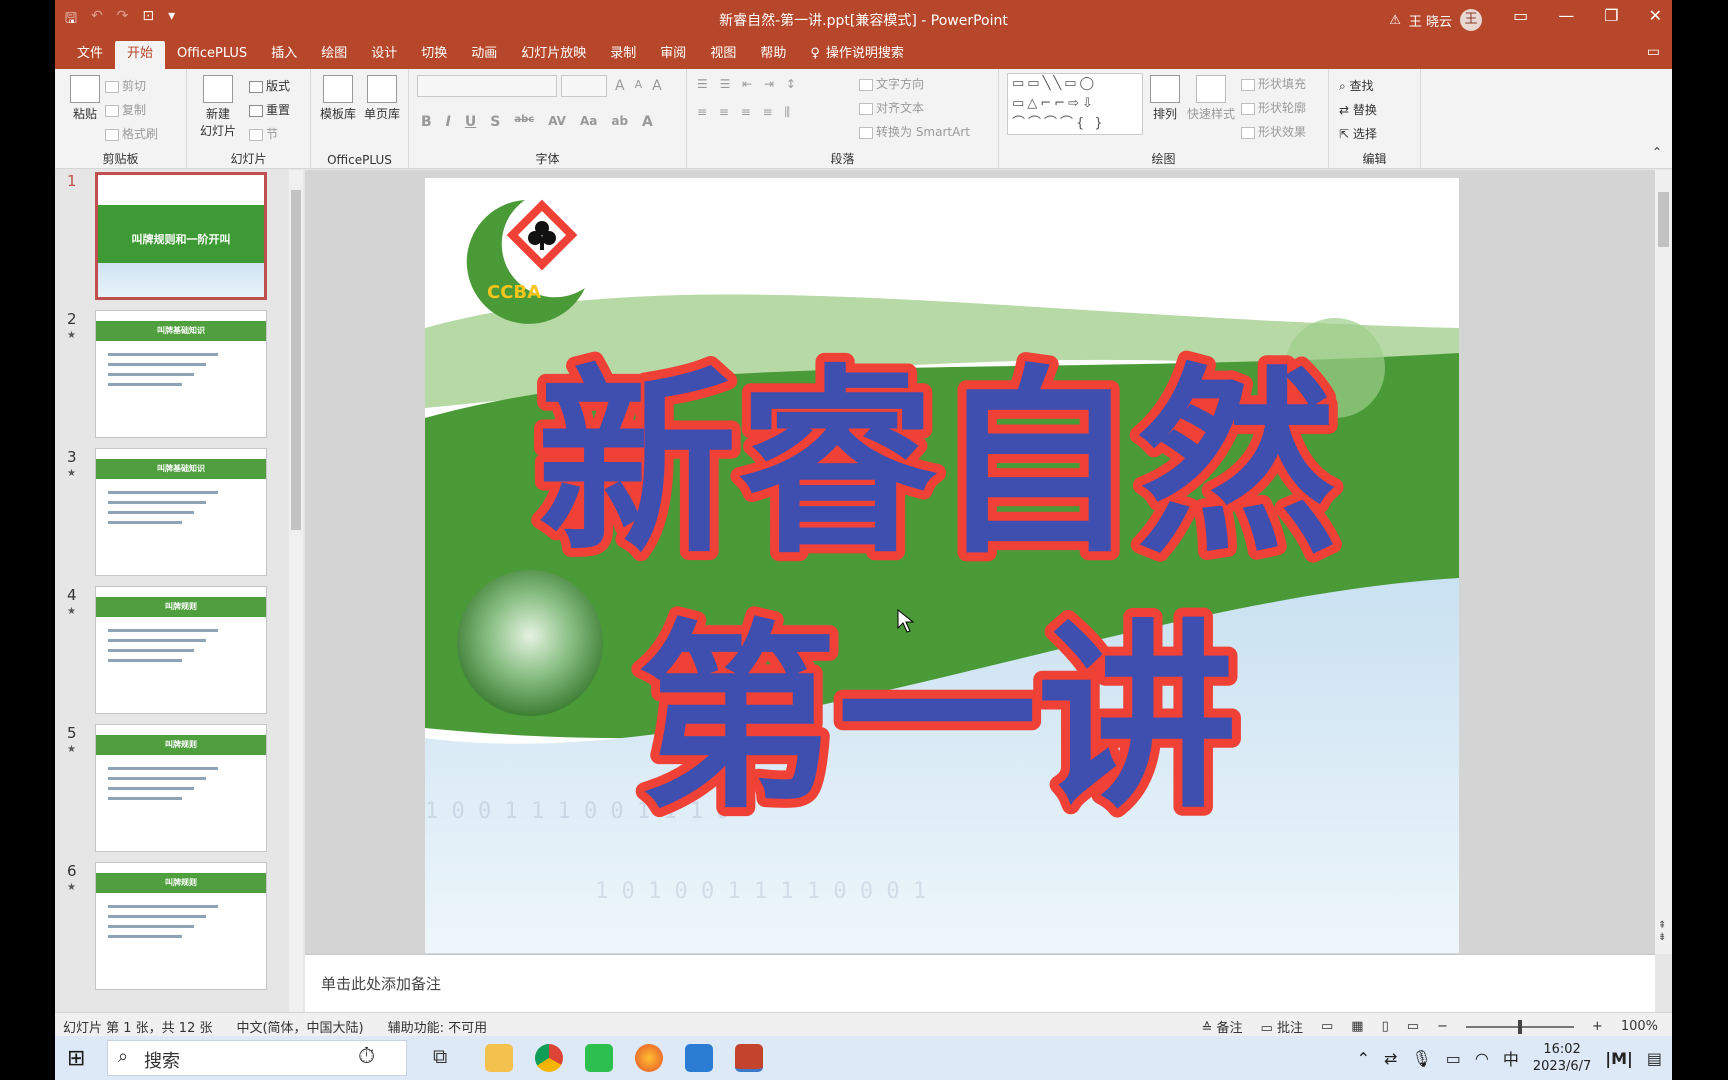 The width and height of the screenshot is (1728, 1080). What do you see at coordinates (85, 98) in the screenshot?
I see `paste-button: 粘贴` at bounding box center [85, 98].